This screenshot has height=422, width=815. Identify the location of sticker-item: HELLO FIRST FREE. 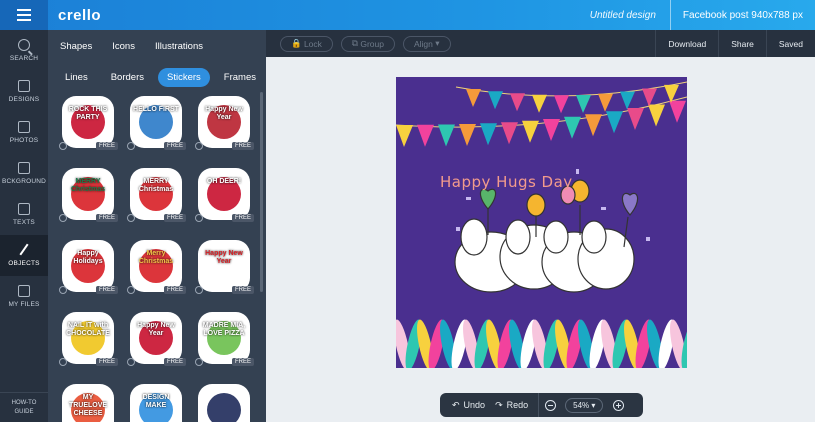
(156, 122).